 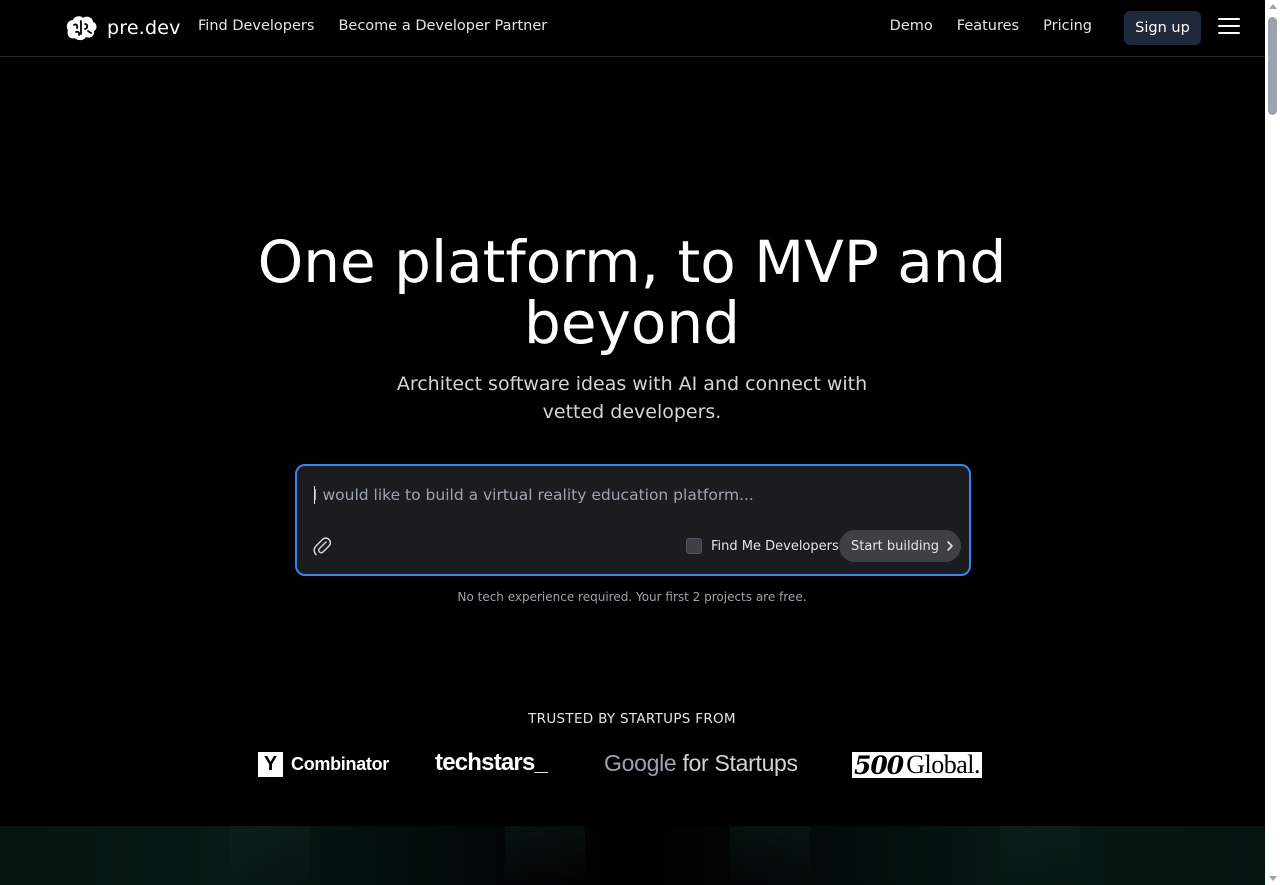 What do you see at coordinates (1229, 28) in the screenshot?
I see `menu-icon` at bounding box center [1229, 28].